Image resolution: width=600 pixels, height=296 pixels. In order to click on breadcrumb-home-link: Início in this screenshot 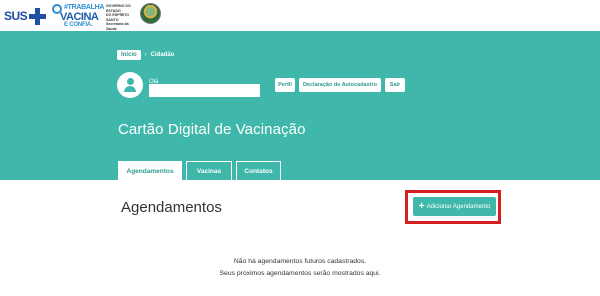, I will do `click(129, 55)`.